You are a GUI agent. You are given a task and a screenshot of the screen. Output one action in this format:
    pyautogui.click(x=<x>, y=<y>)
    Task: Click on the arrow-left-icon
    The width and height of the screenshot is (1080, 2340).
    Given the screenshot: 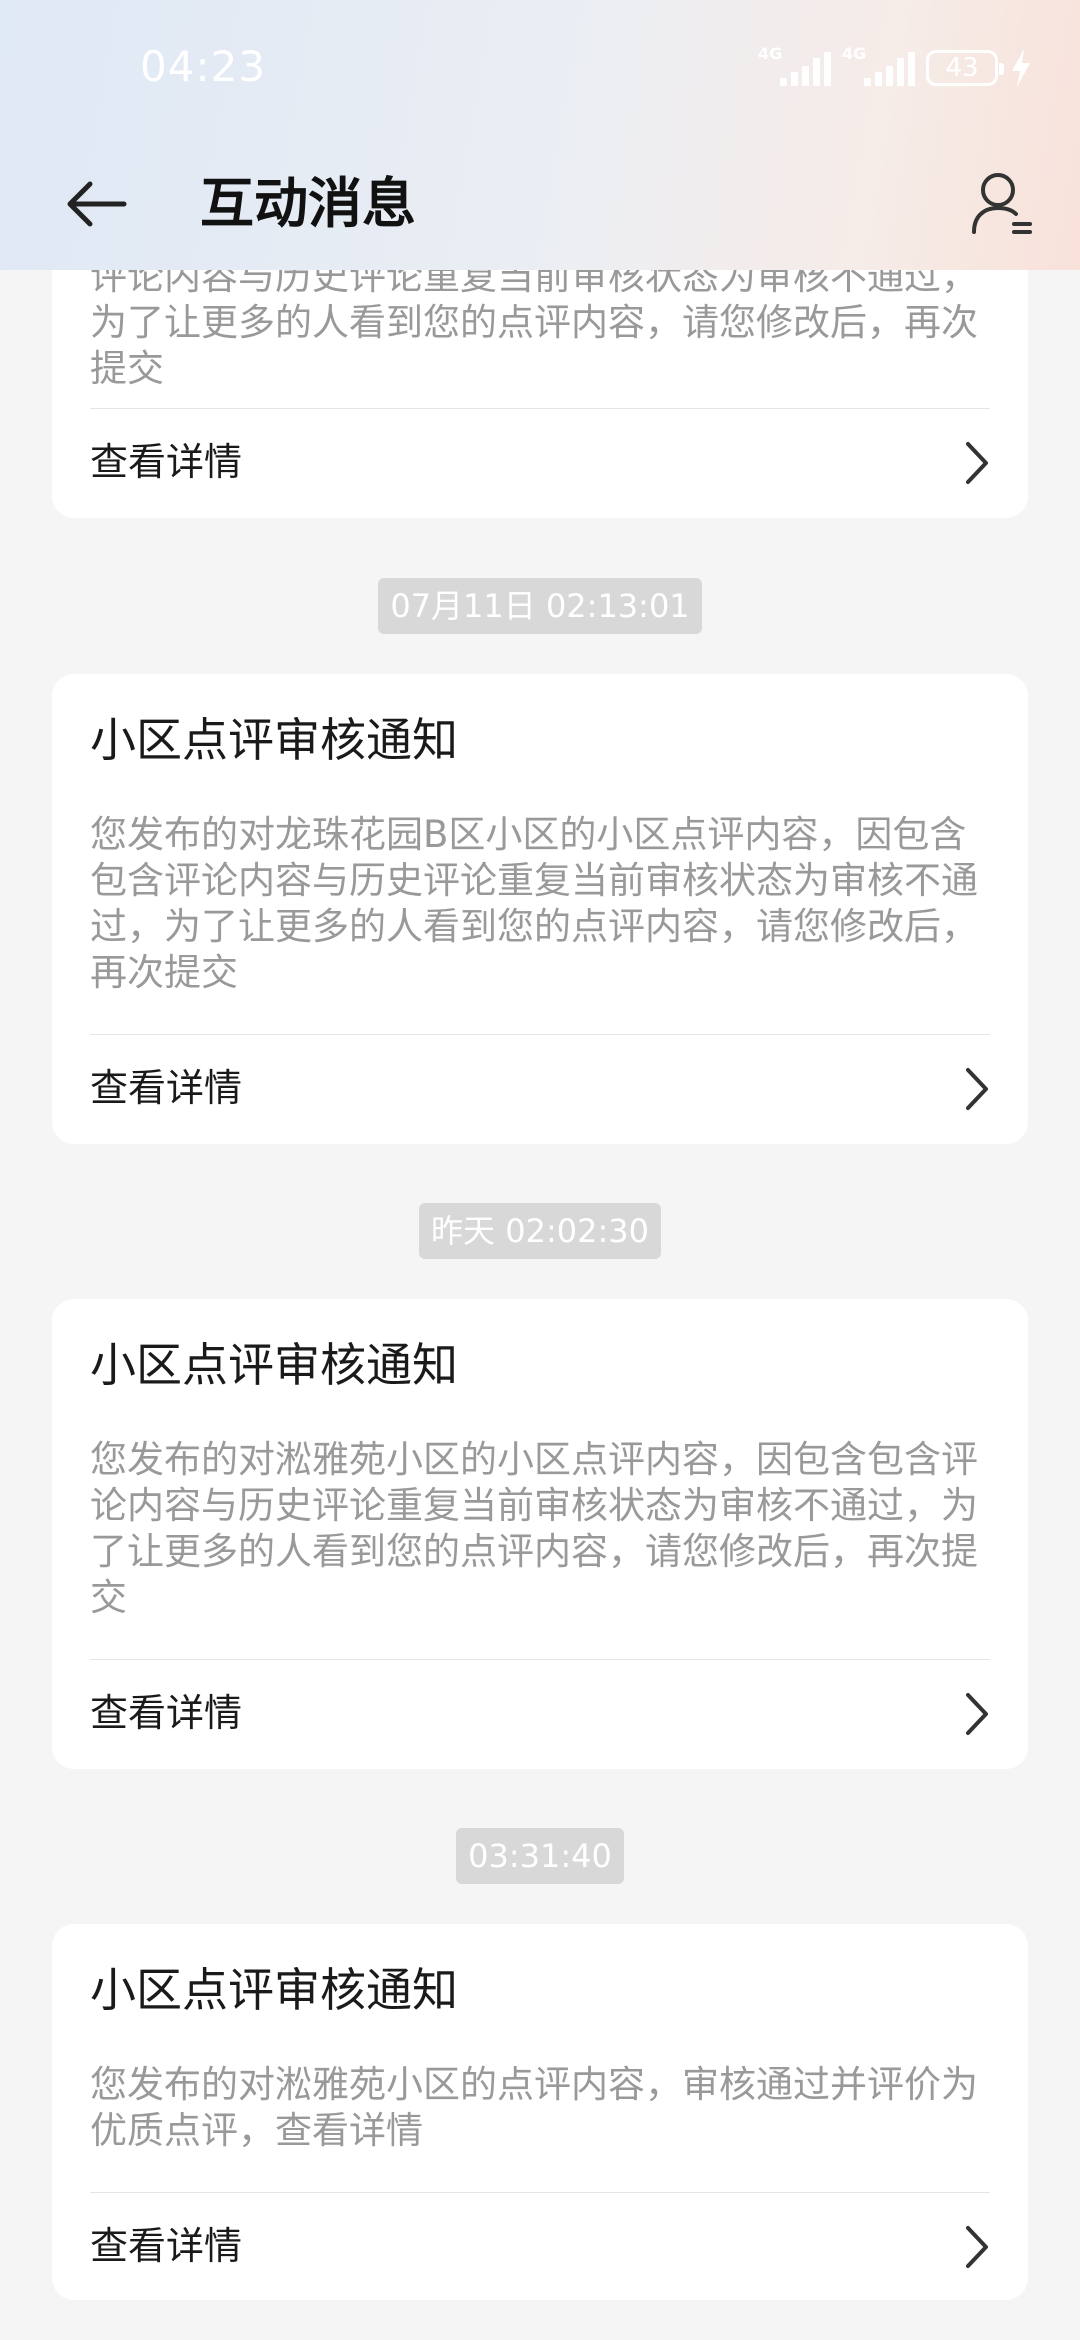 What is the action you would take?
    pyautogui.click(x=97, y=204)
    